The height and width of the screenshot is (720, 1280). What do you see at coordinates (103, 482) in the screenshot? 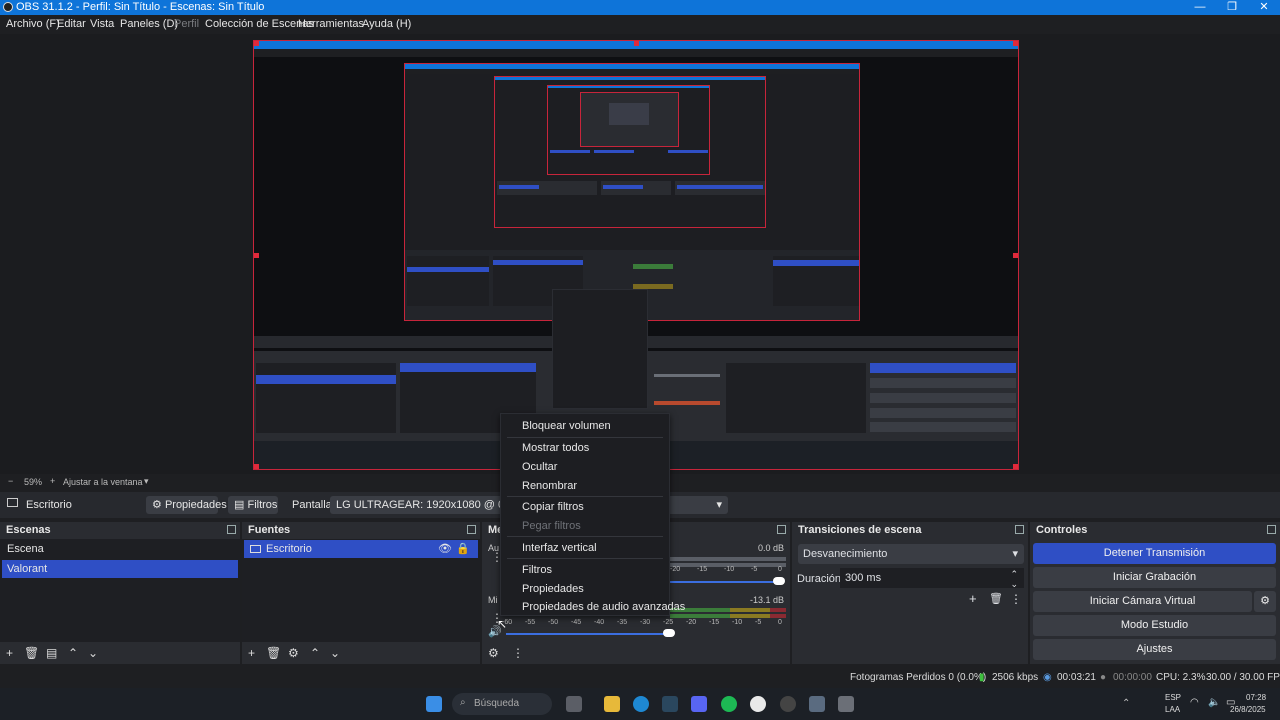
I see `fit-window-option: Ajustar a la ventana` at bounding box center [103, 482].